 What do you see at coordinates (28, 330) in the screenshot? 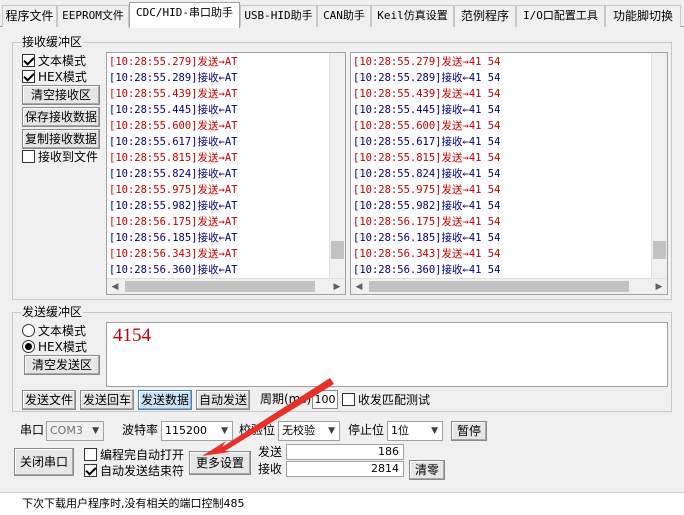
I see `radio-unchecked-icon` at bounding box center [28, 330].